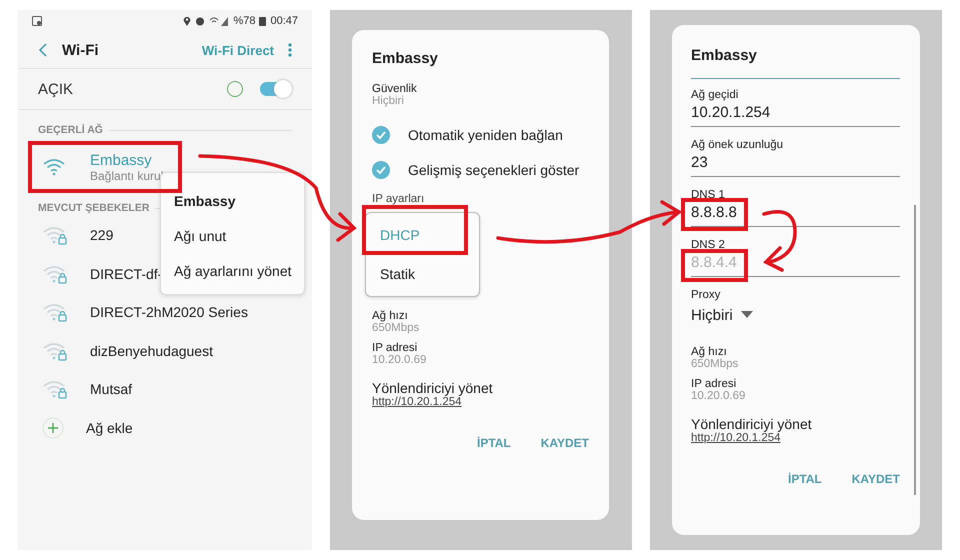 The width and height of the screenshot is (960, 560). Describe the element at coordinates (429, 274) in the screenshot. I see `dropdown-option: Statik` at that location.